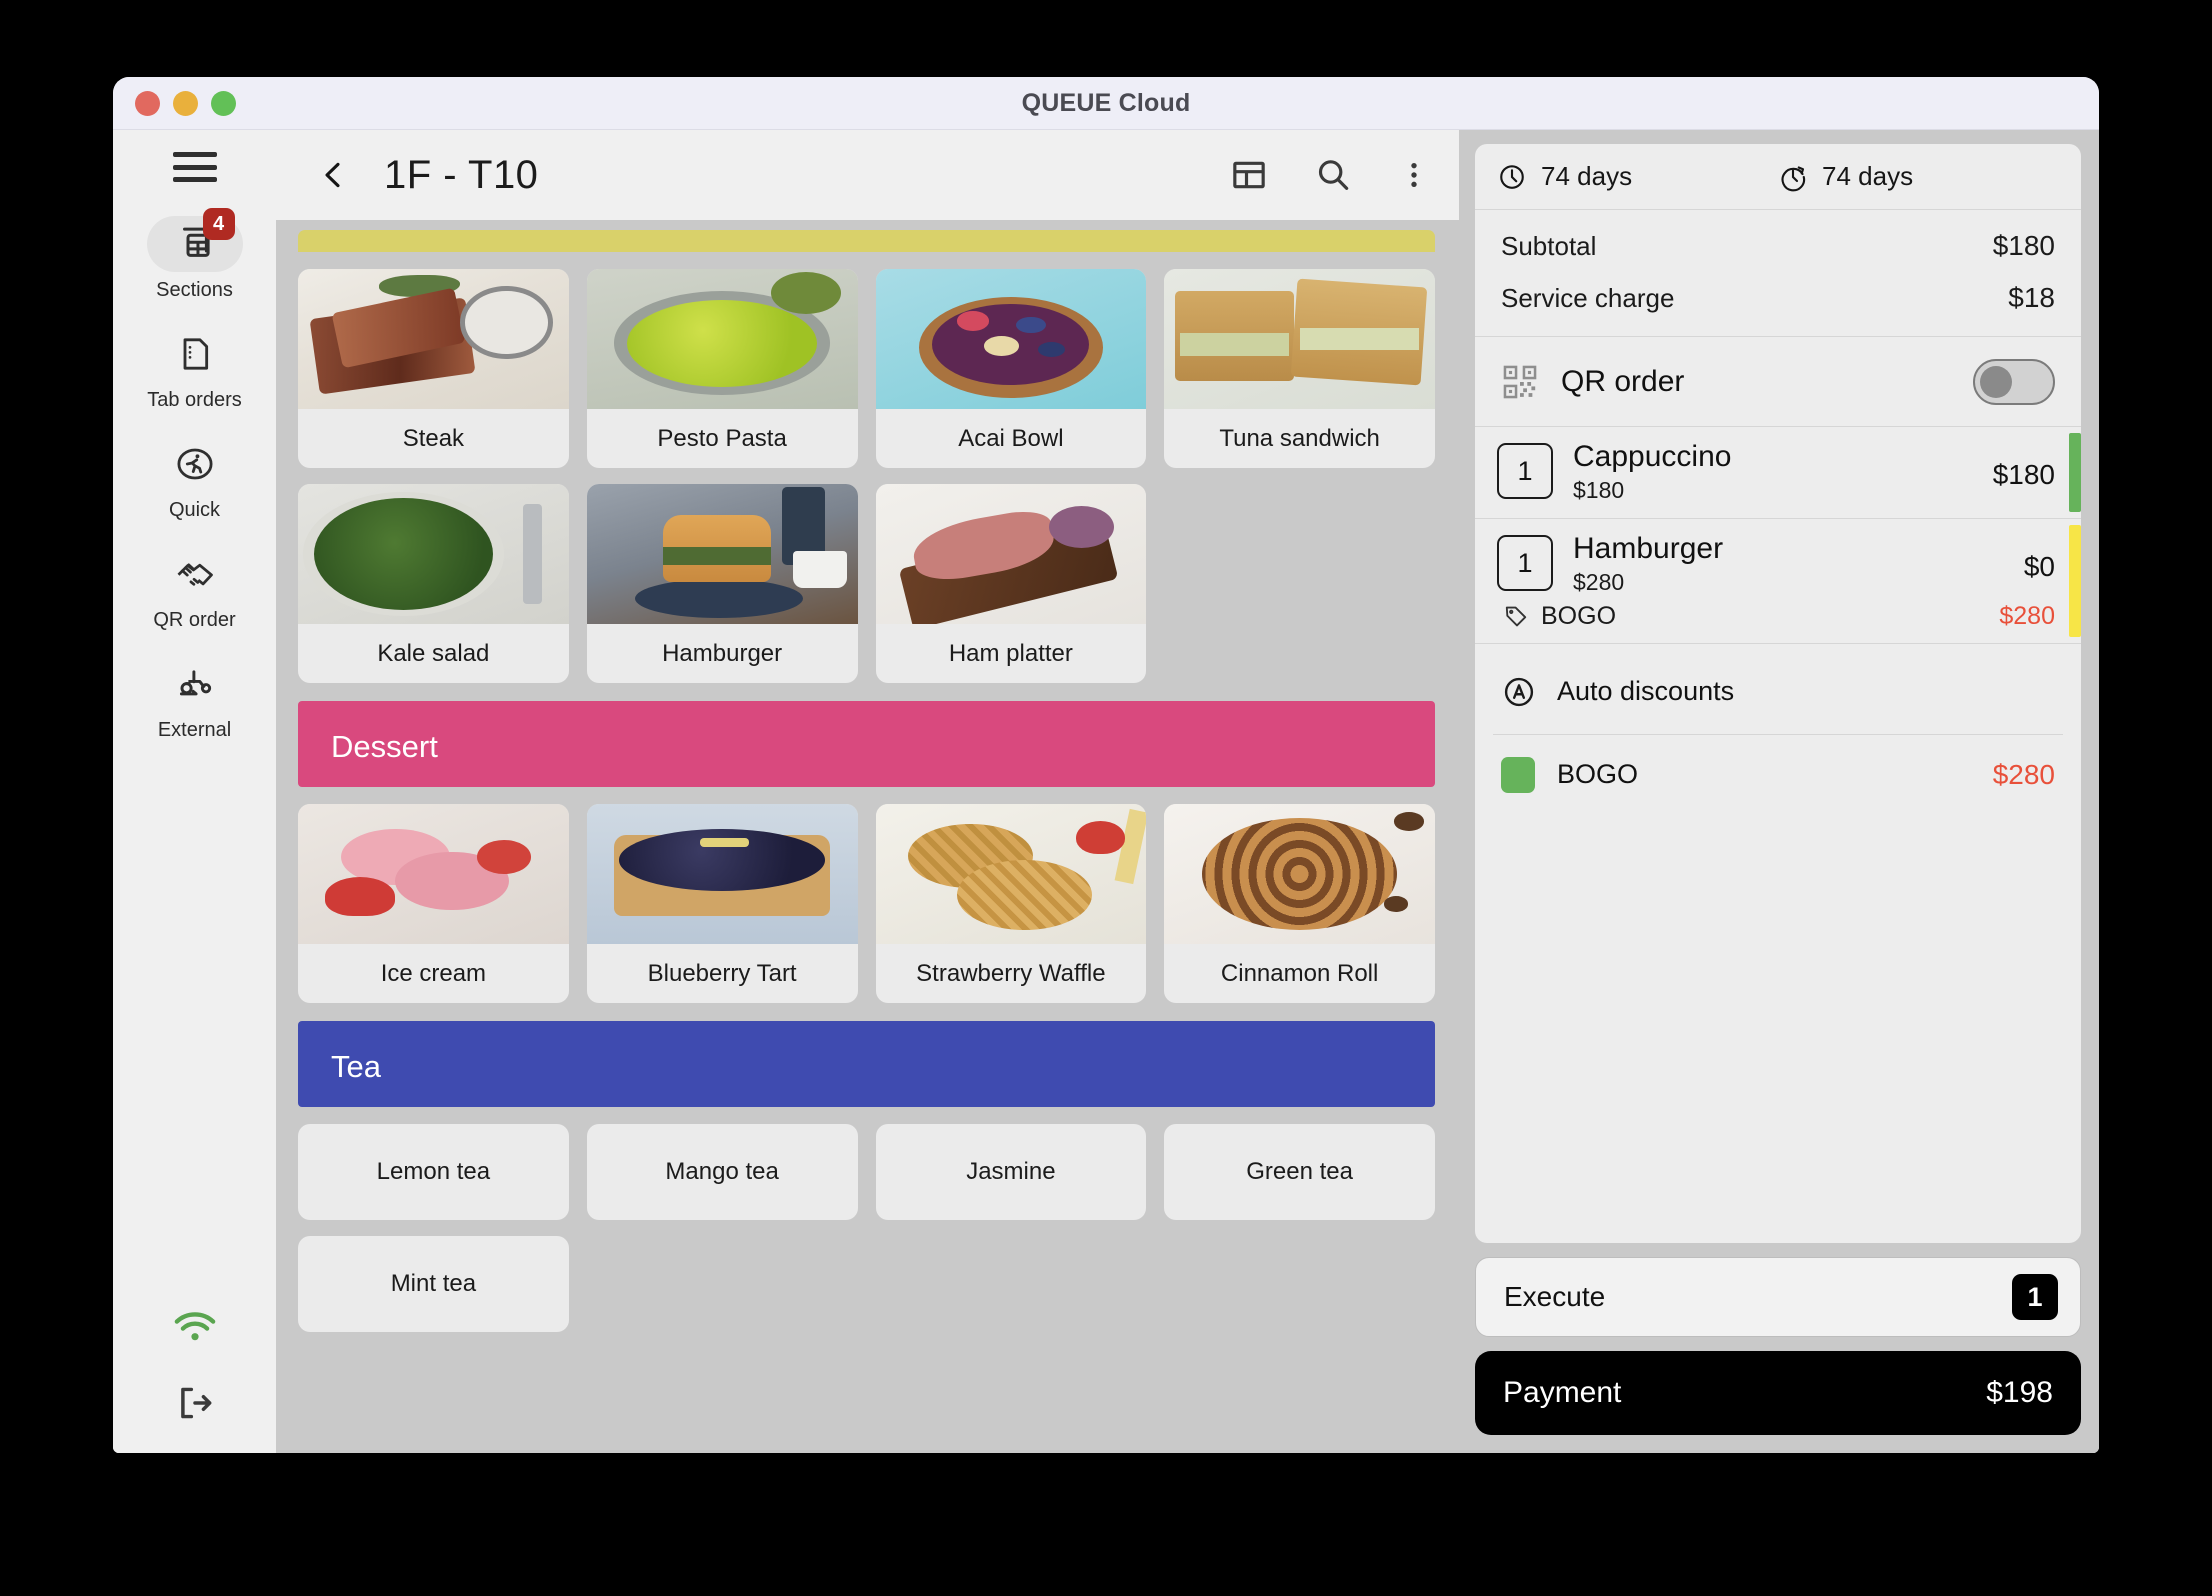 This screenshot has height=1596, width=2212. Describe the element at coordinates (1778, 689) in the screenshot. I see `auto-discounts-header: Auto discounts` at that location.